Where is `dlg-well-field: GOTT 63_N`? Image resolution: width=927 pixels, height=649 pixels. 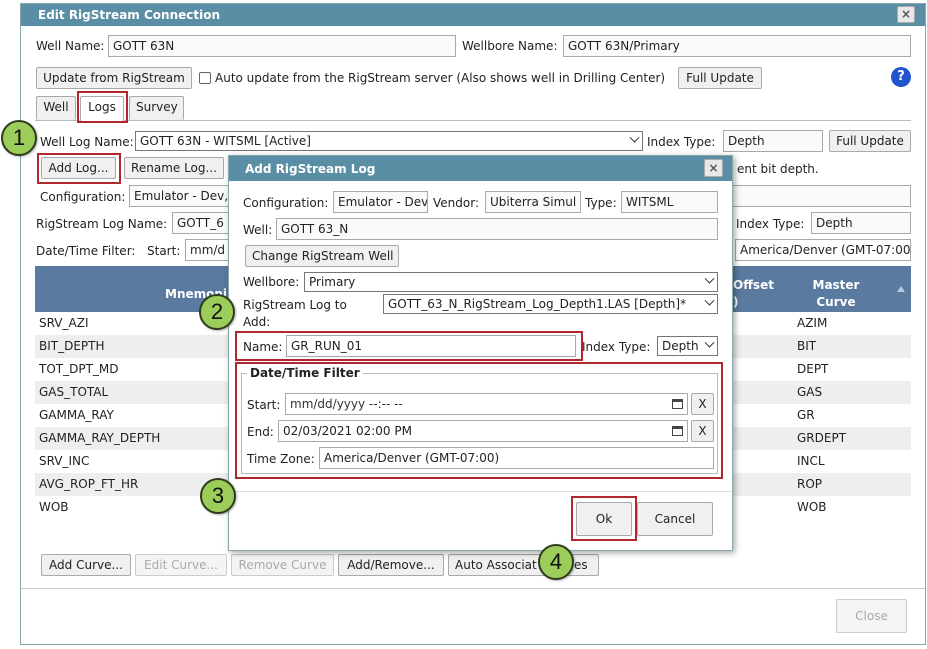 dlg-well-field: GOTT 63_N is located at coordinates (497, 229).